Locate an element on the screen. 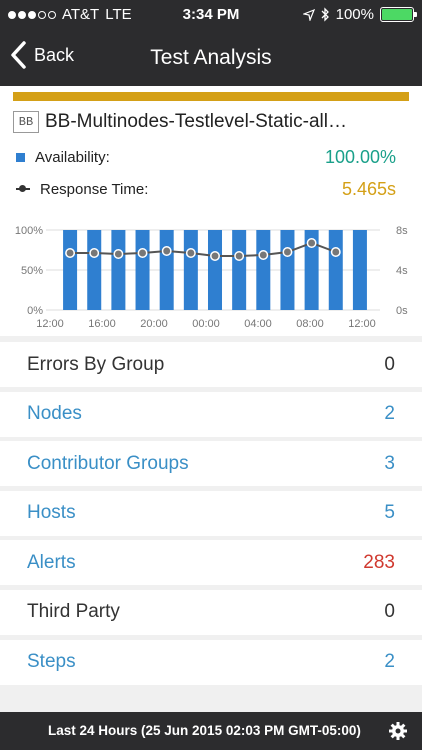  y-left-tick-label: 0% is located at coordinates (35, 311).